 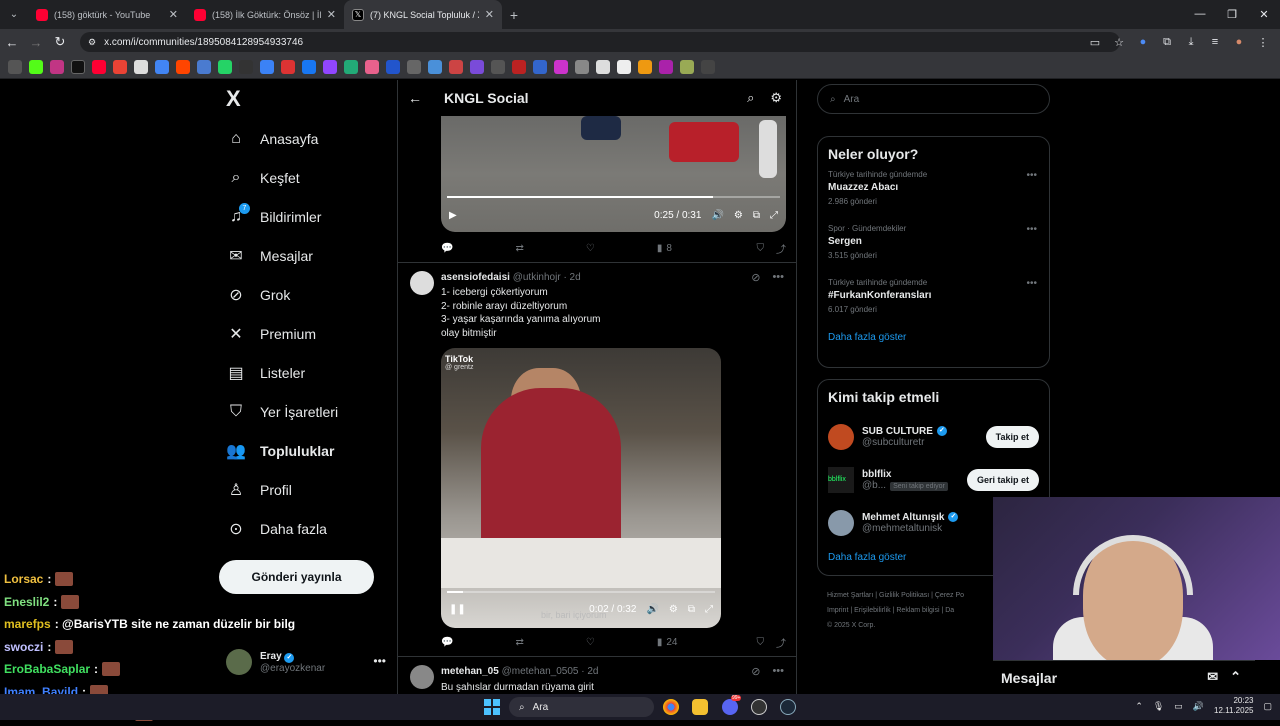 What do you see at coordinates (1267, 706) in the screenshot?
I see `notifications-icon: ▢` at bounding box center [1267, 706].